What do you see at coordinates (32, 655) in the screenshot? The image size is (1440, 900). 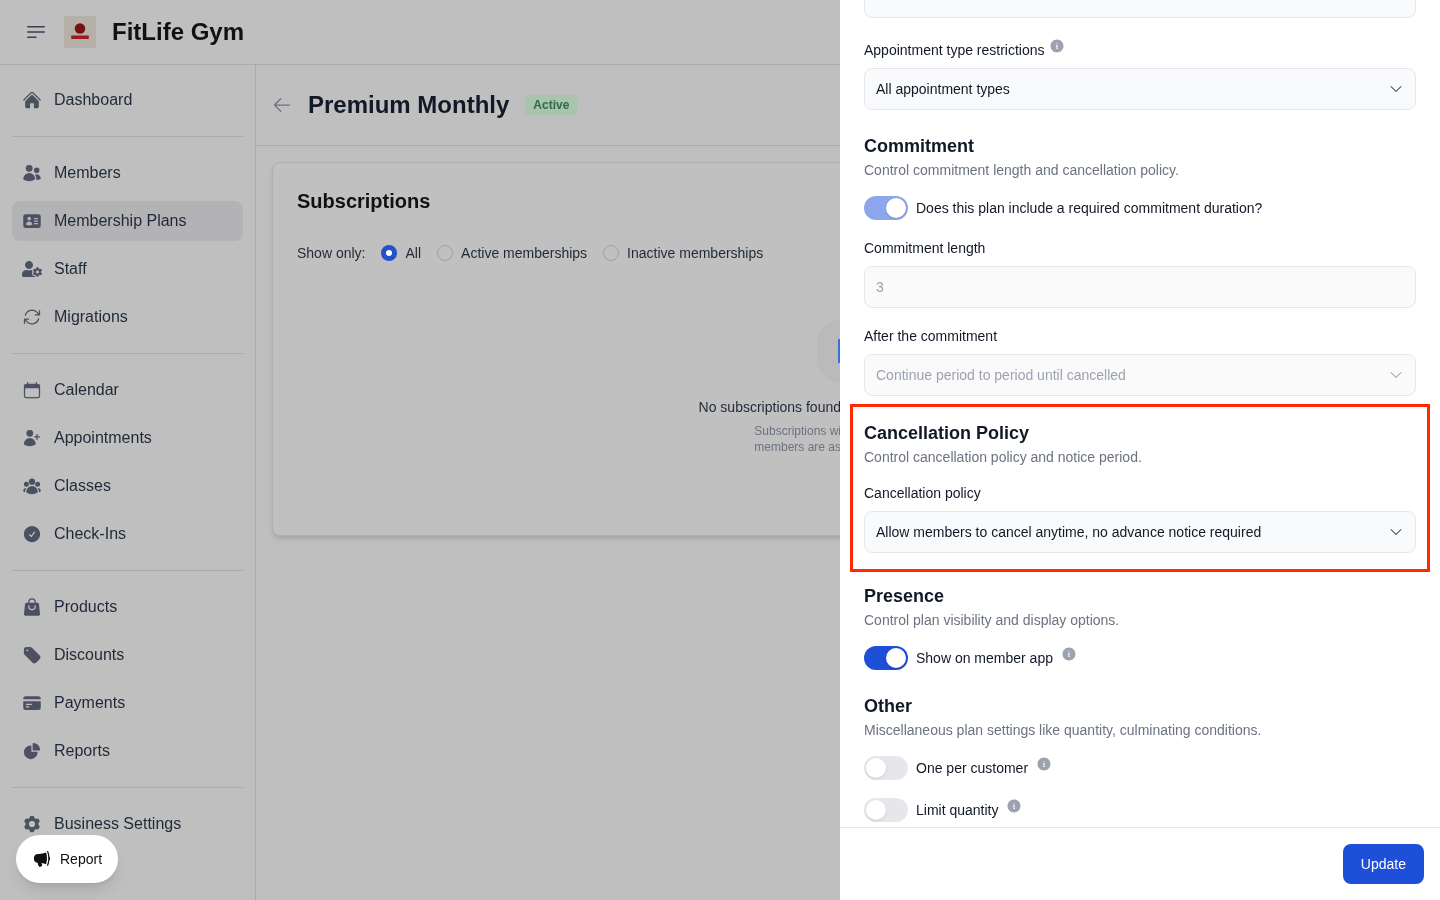 I see `tag-icon` at bounding box center [32, 655].